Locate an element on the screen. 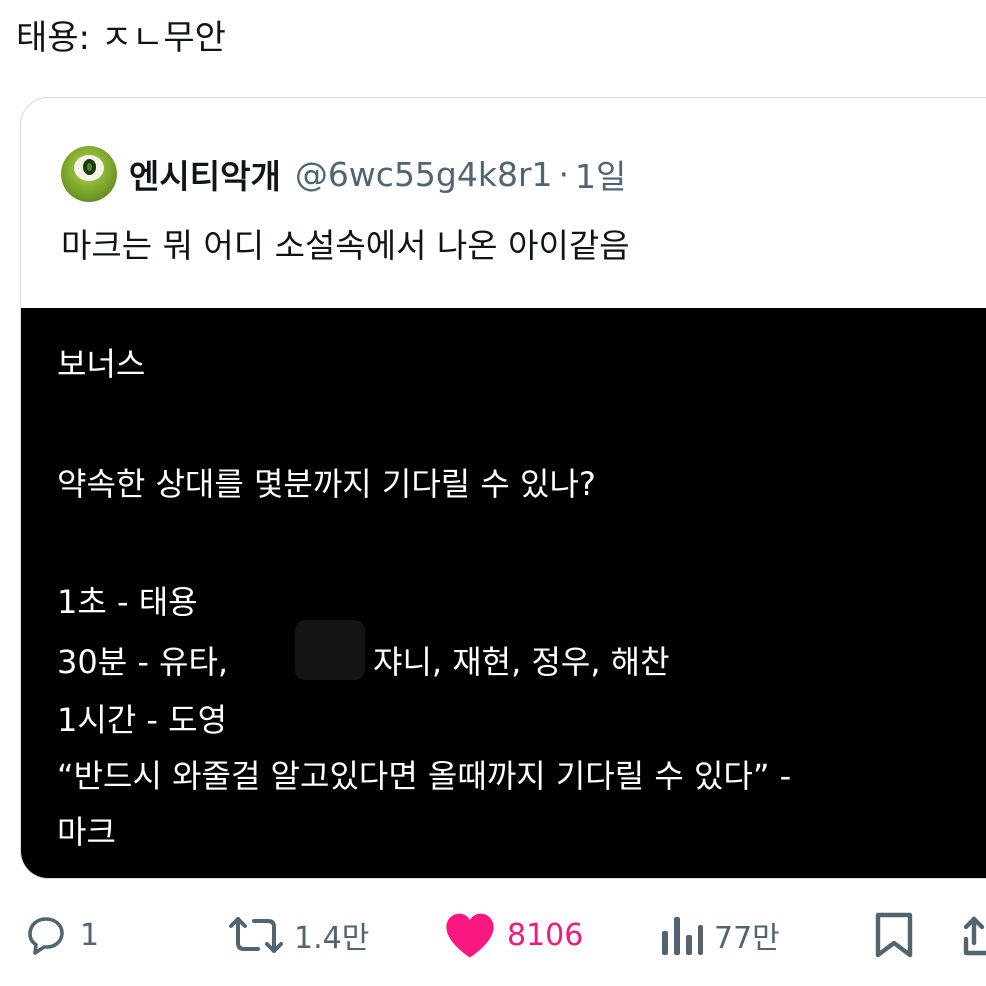  quoted-tweet-header: 엔시티악개 @6wc55g4k8r1 · 1일 is located at coordinates (343, 174).